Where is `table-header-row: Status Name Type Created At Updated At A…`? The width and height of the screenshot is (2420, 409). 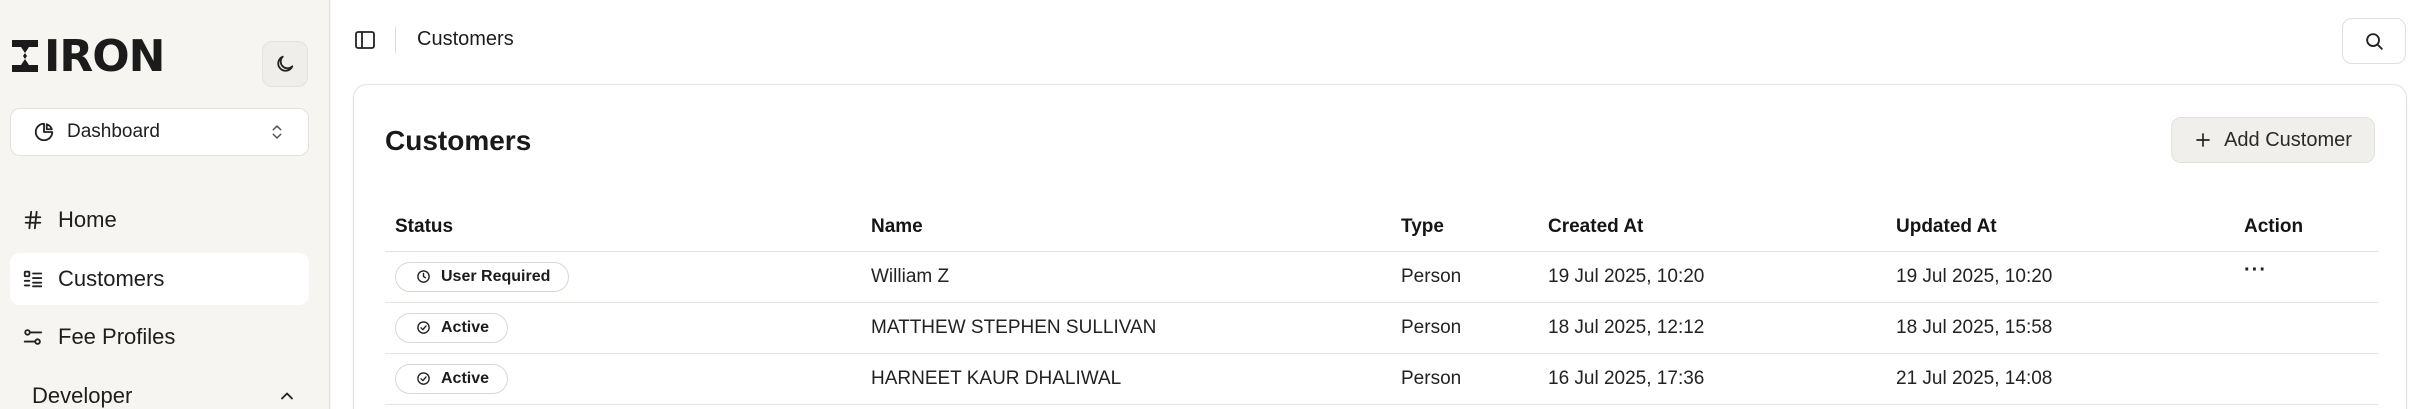 table-header-row: Status Name Type Created At Updated At A… is located at coordinates (1381, 227).